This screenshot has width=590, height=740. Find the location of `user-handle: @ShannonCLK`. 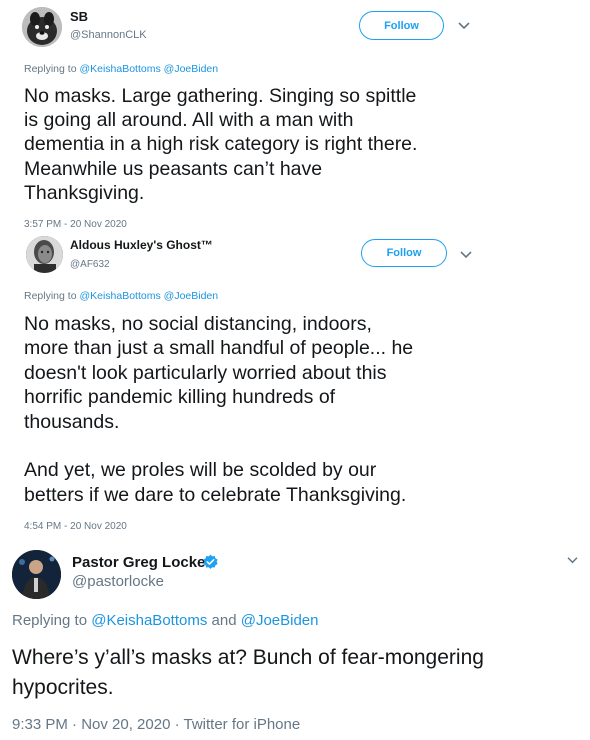

user-handle: @ShannonCLK is located at coordinates (108, 35).